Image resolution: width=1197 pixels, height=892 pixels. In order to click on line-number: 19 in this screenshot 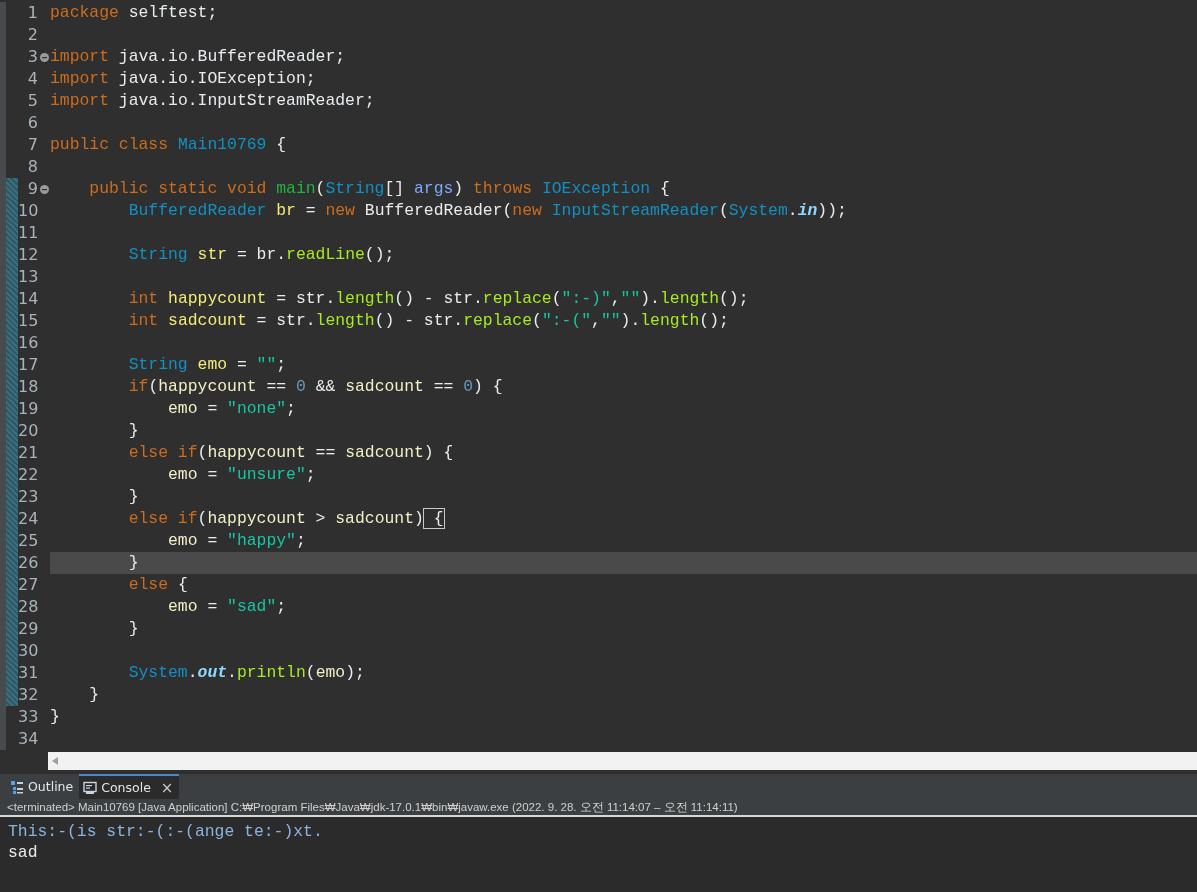, I will do `click(28, 409)`.